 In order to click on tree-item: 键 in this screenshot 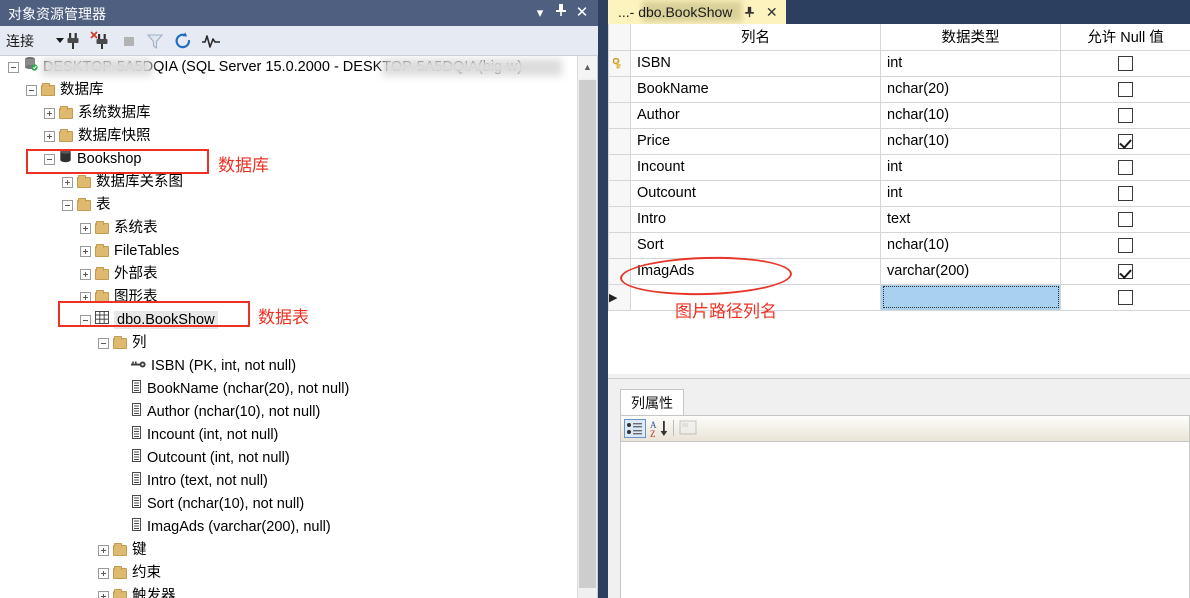, I will do `click(289, 550)`.